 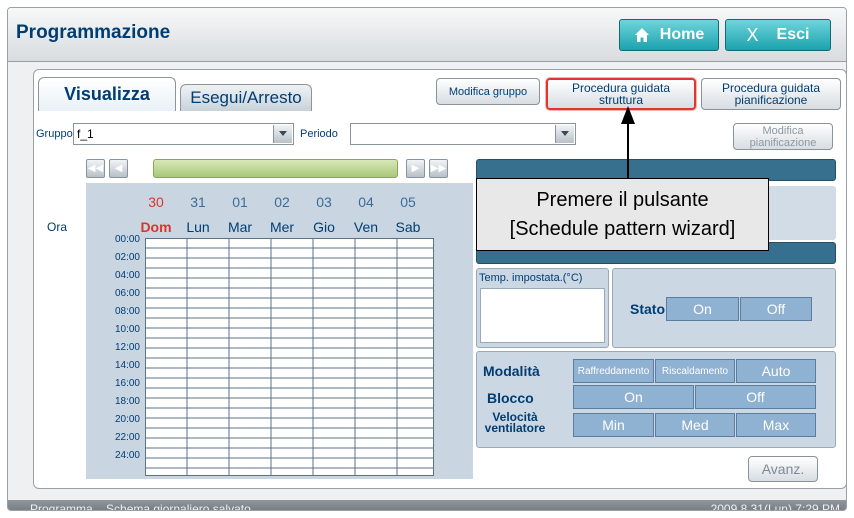 What do you see at coordinates (127, 419) in the screenshot?
I see `hour-label: 20:00` at bounding box center [127, 419].